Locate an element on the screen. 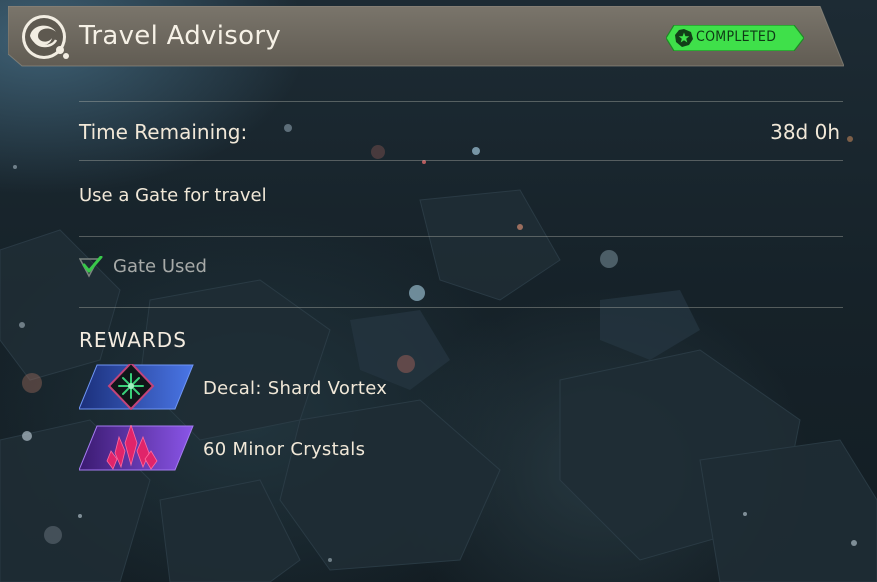 This screenshot has height=582, width=877. minor-crystals-icon is located at coordinates (136, 448).